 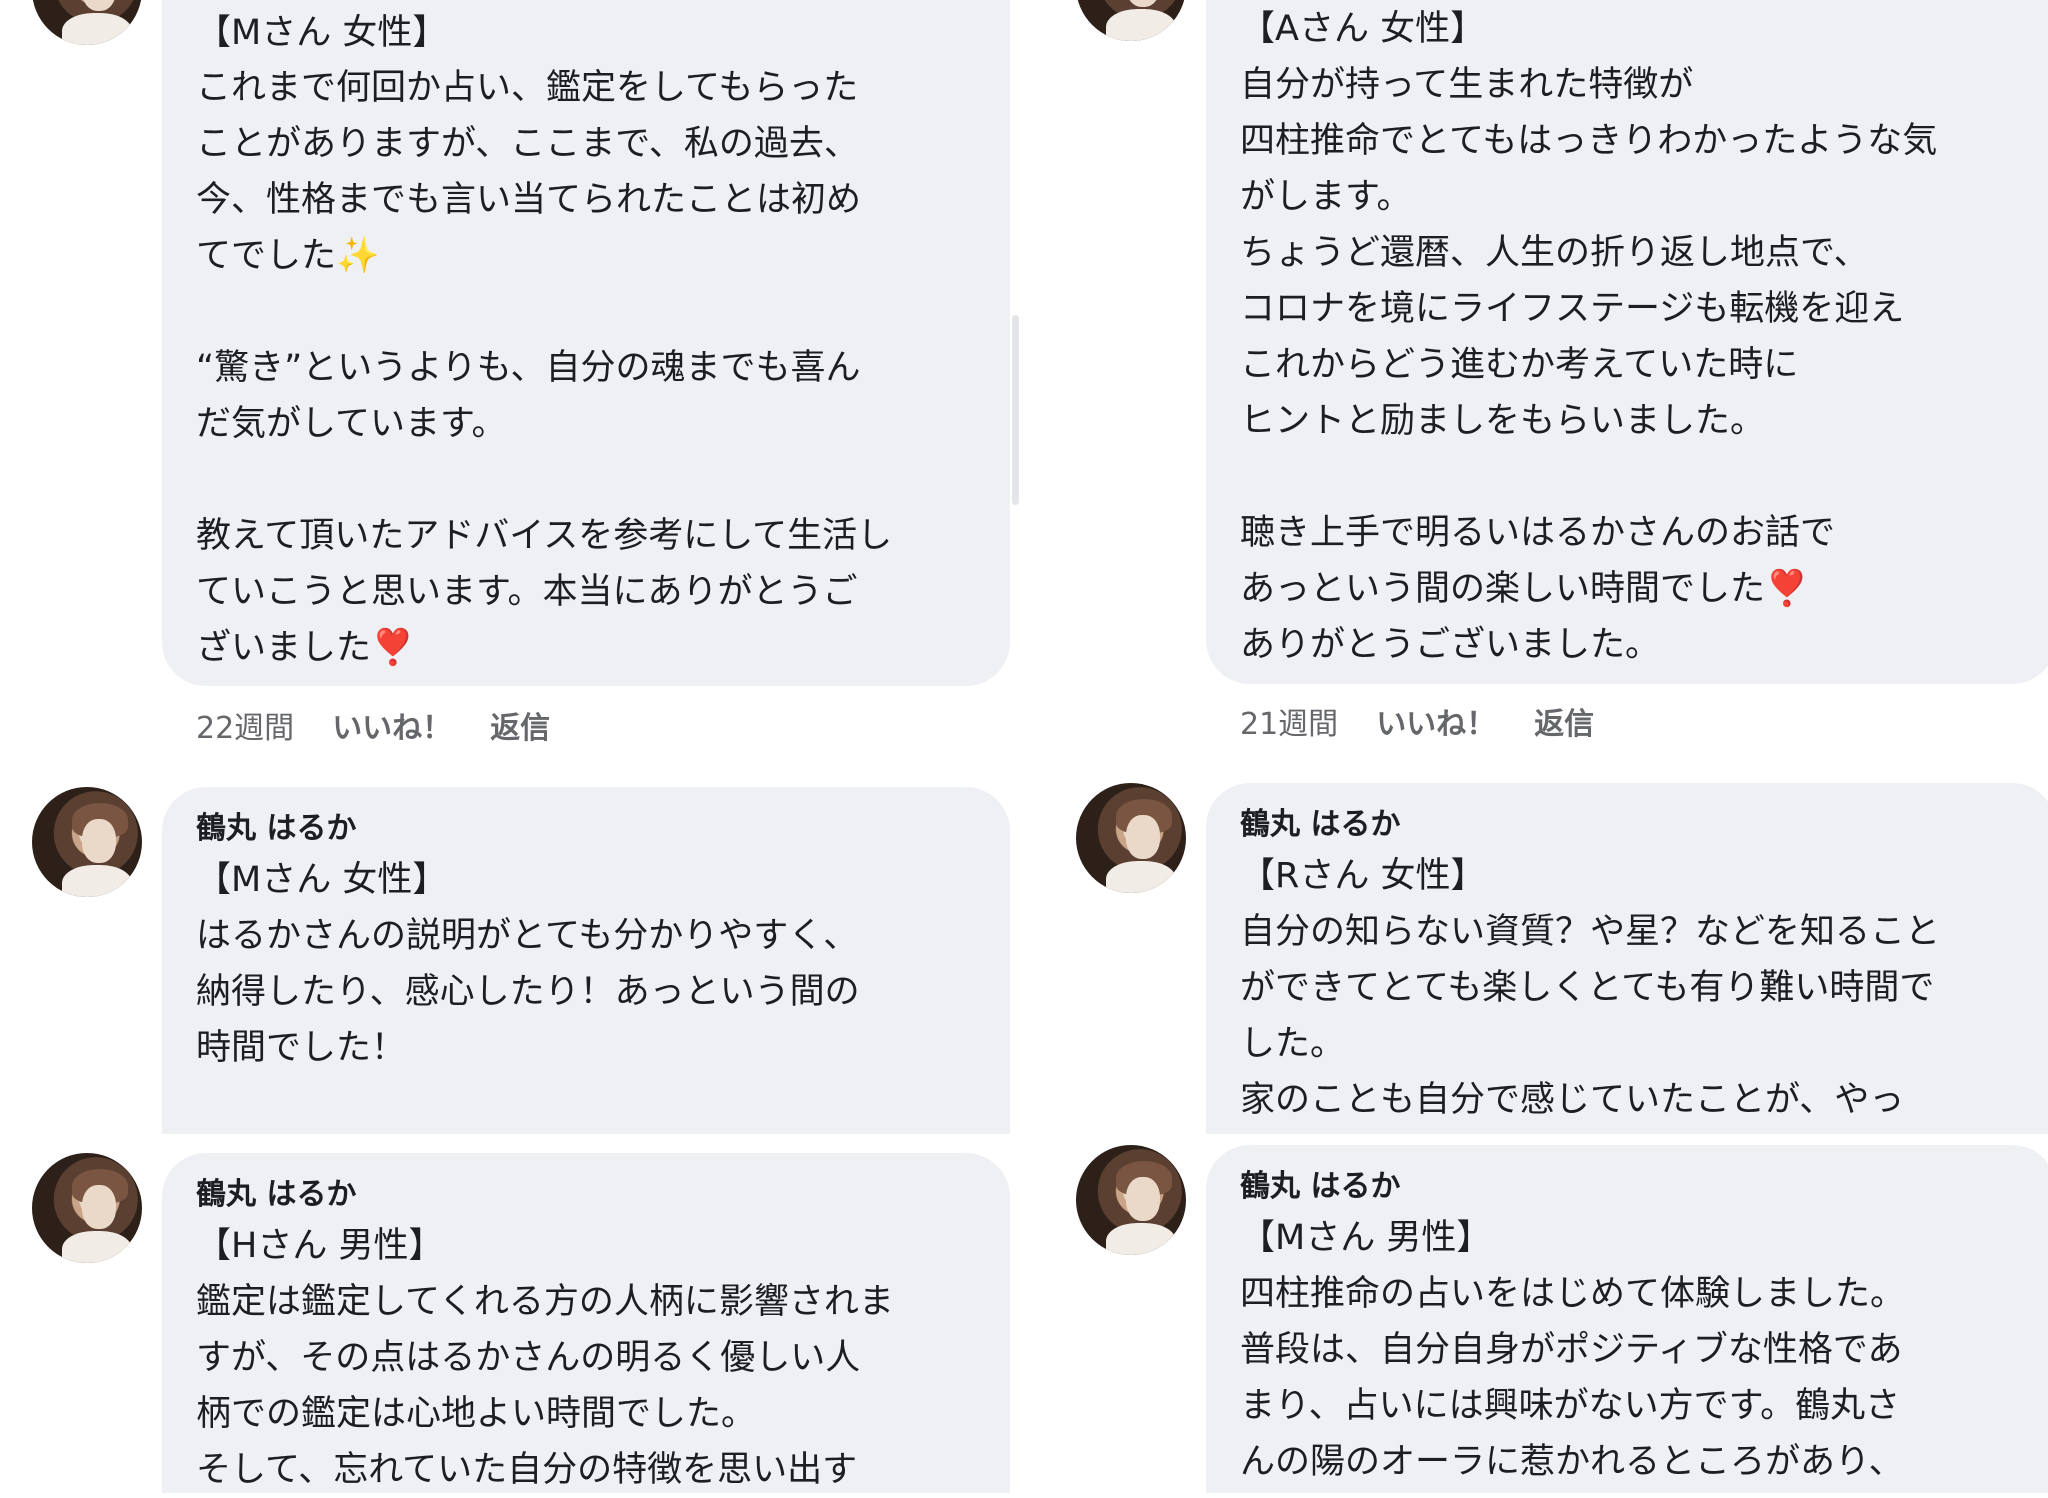 I want to click on comment-text-line: すが、その点はるかさんの明るく優しい人, so click(x=528, y=1358).